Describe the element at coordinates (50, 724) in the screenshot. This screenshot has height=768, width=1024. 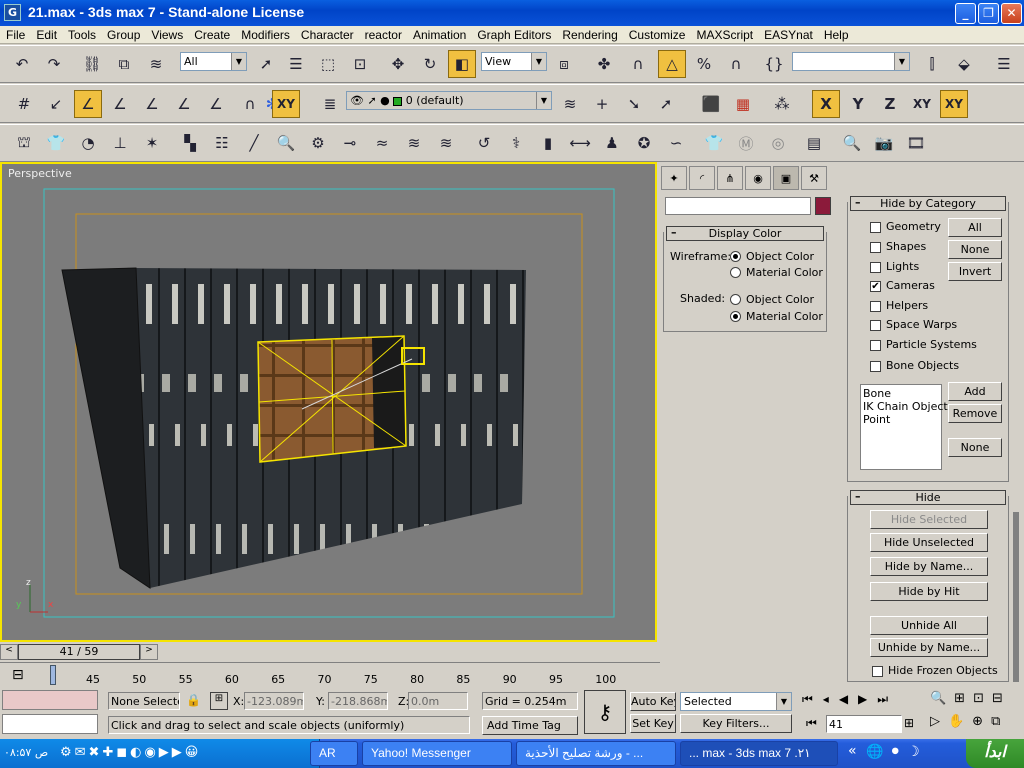
I see `maxscript-input` at that location.